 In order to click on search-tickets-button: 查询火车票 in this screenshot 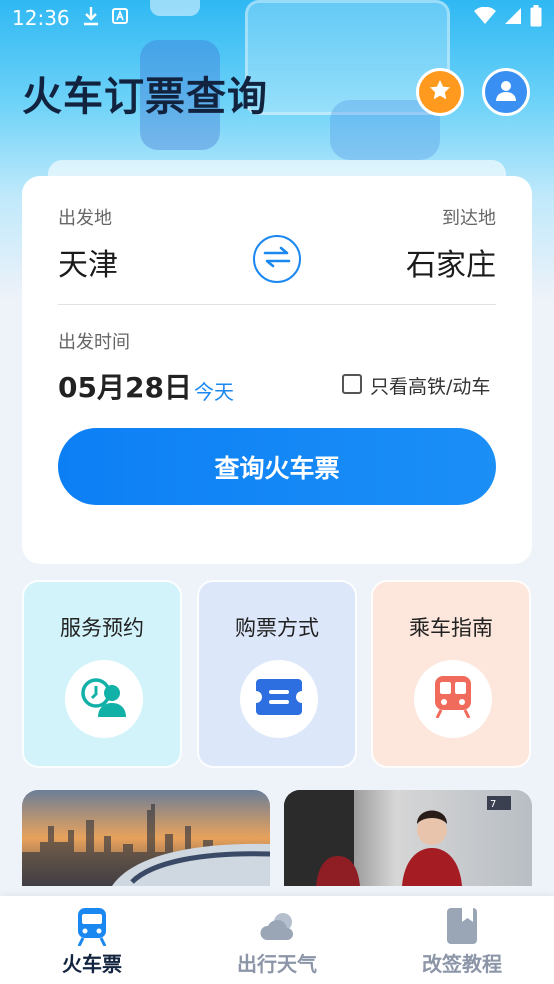, I will do `click(277, 466)`.